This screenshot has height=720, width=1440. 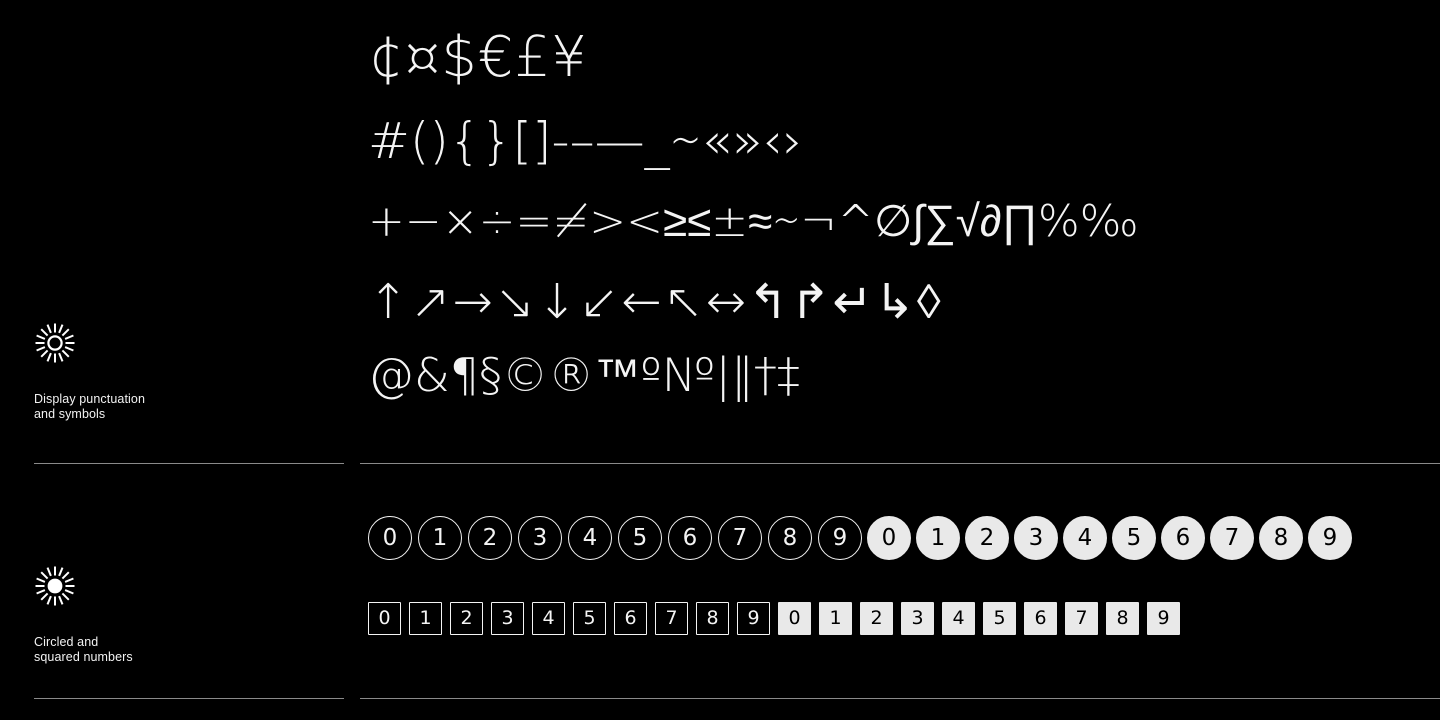 What do you see at coordinates (753, 618) in the screenshot?
I see `square-number-outline-9: 9` at bounding box center [753, 618].